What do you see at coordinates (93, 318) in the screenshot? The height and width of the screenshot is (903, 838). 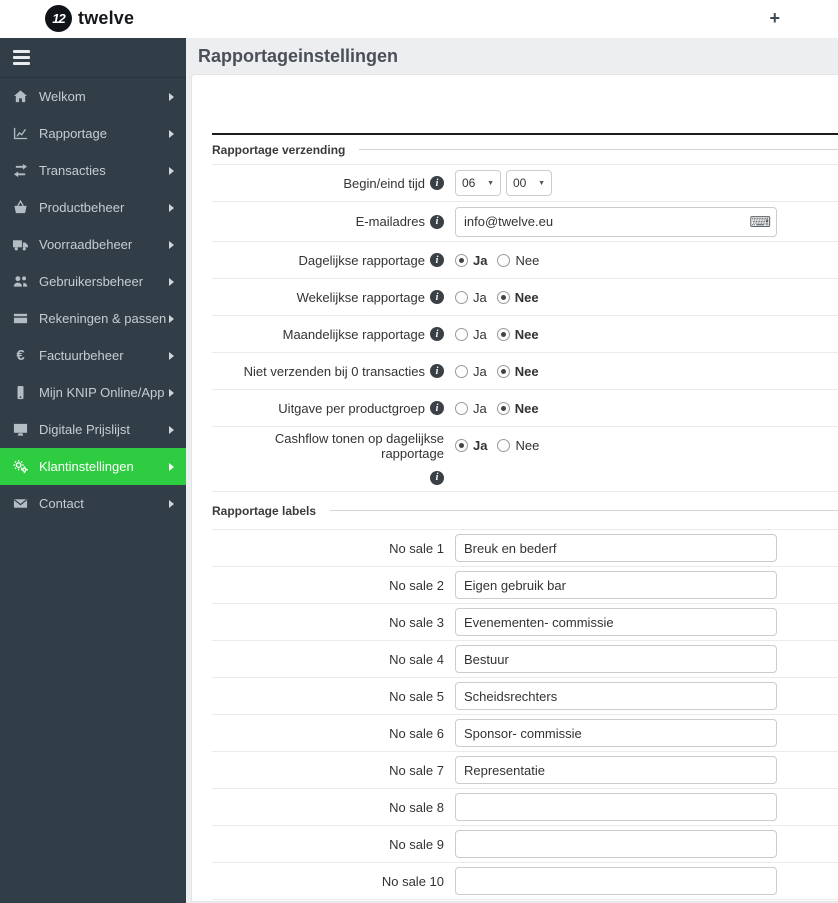 I see `sidebar-item-rekeningen-passen: Rekeningen & passen` at bounding box center [93, 318].